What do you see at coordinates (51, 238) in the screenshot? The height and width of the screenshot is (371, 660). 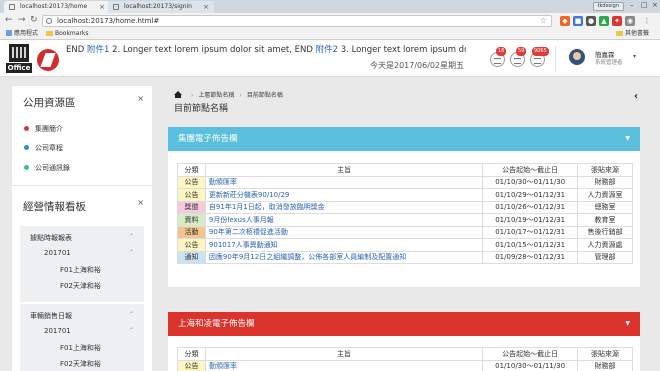 I see `tree-node: 據點時報報表` at bounding box center [51, 238].